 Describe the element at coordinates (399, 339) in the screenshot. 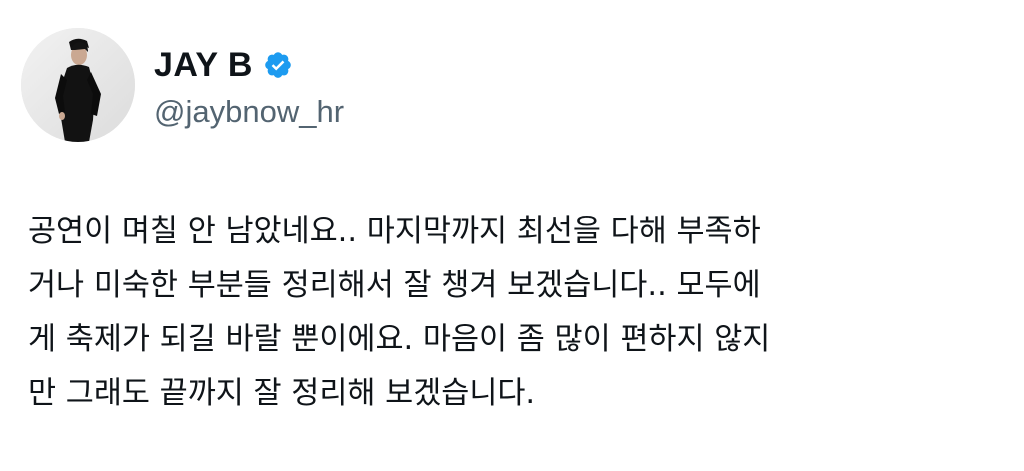

I see `tweet-text-line: 게 축제가 되길 바랄 뿐이에요. 마음이 좀 많이 편하지 않지` at that location.